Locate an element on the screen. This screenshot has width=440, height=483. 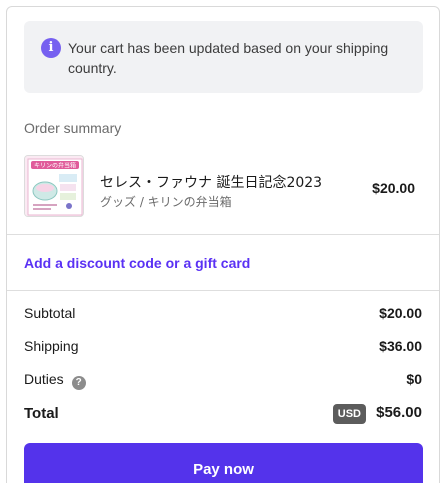
total-value: $56.00 is located at coordinates (399, 412).